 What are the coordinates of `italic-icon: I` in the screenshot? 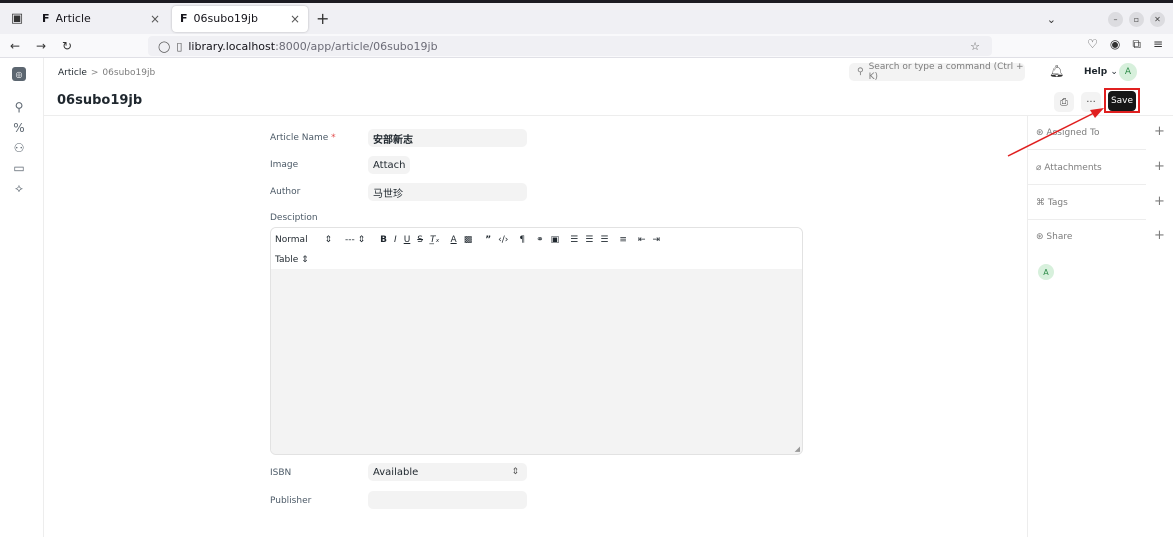 It's located at (395, 240).